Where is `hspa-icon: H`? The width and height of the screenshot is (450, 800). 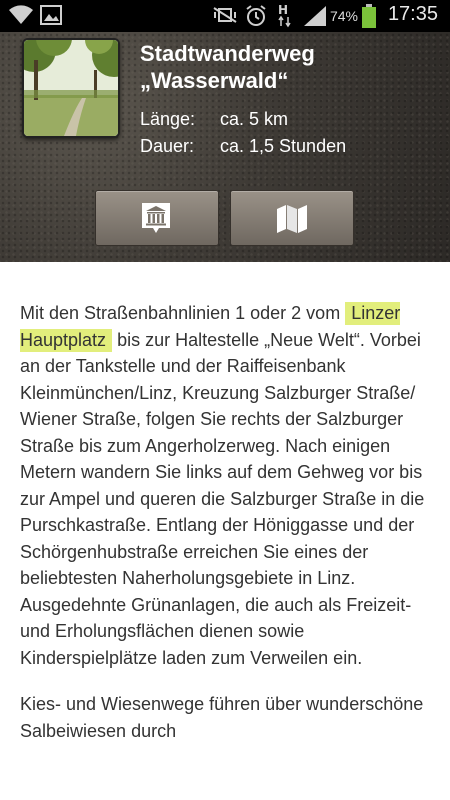 hspa-icon: H is located at coordinates (285, 17).